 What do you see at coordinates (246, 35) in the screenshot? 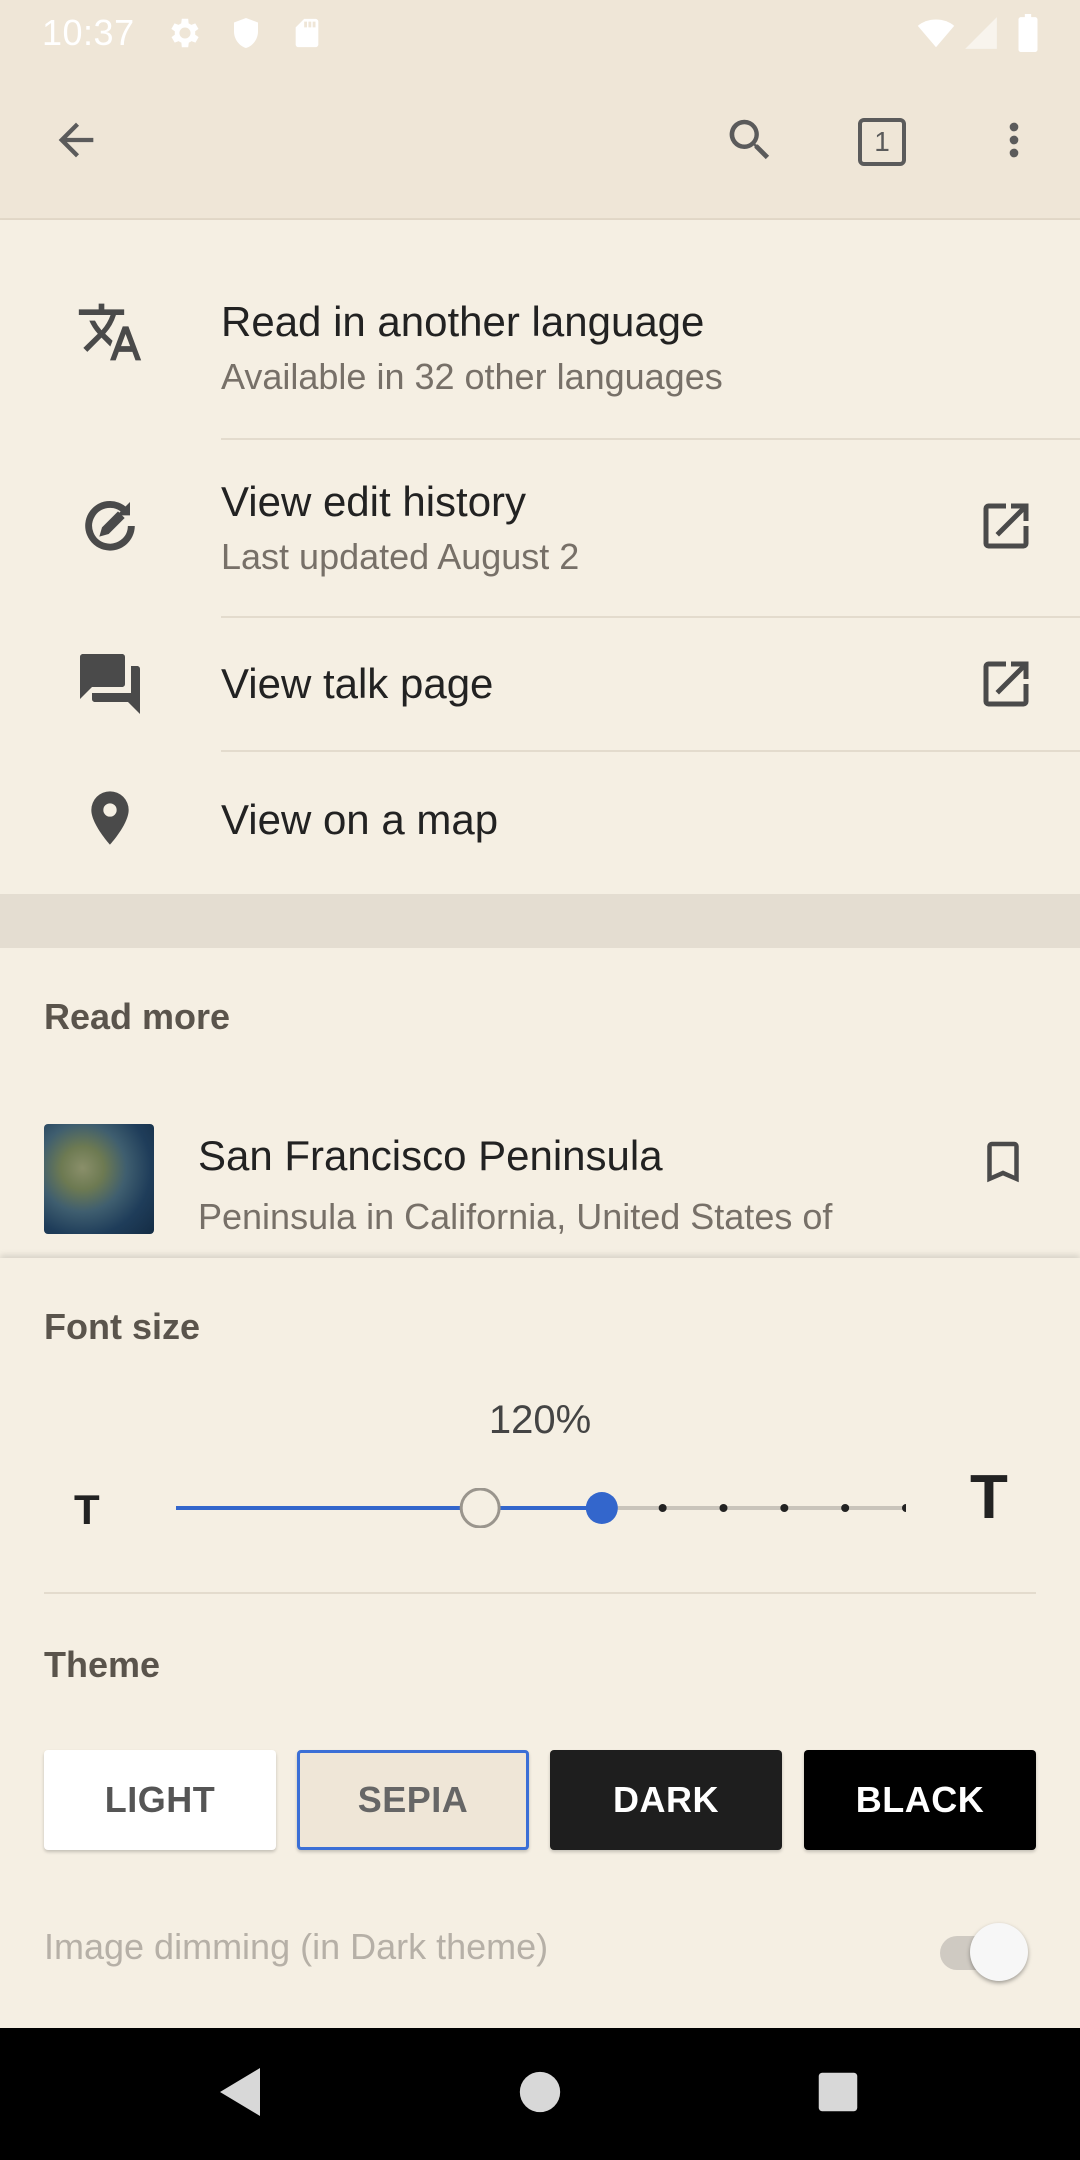
I see `shield-icon` at bounding box center [246, 35].